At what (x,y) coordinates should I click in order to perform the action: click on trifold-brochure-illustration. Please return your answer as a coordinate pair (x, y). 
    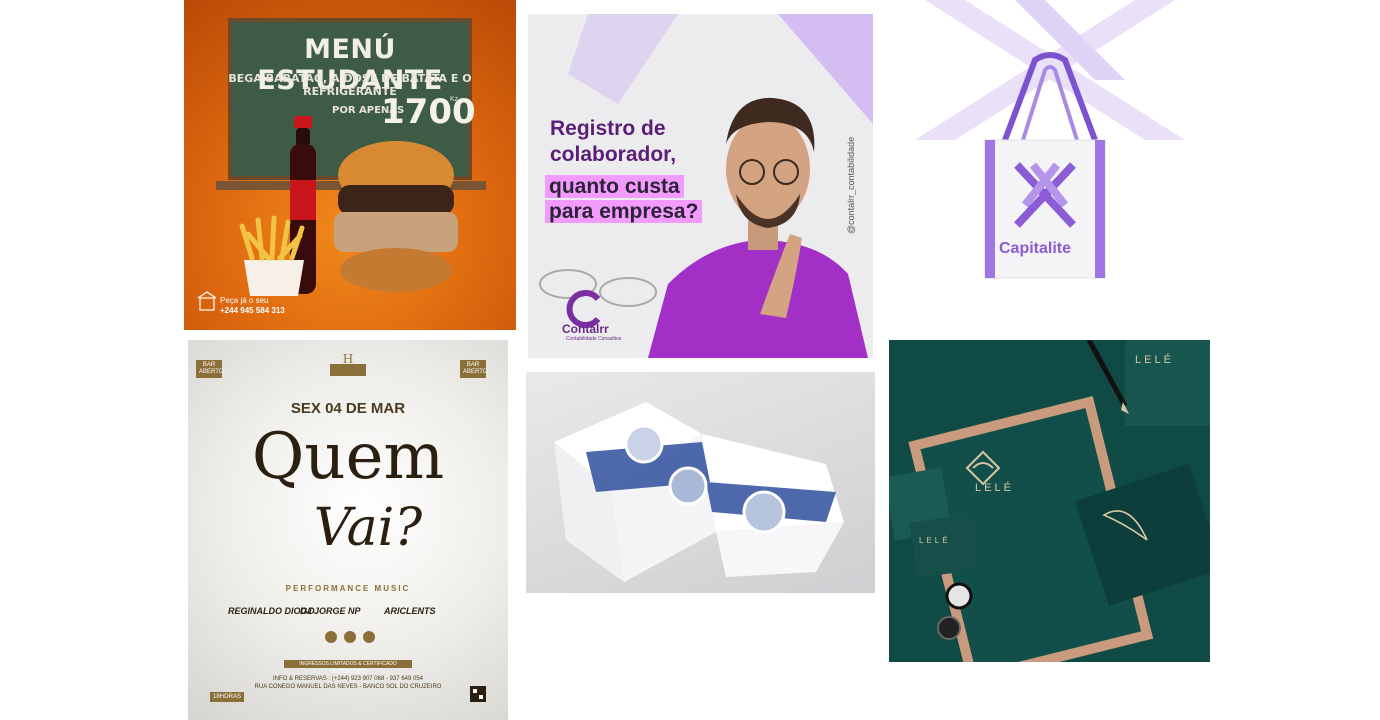
    Looking at the image, I should click on (699, 492).